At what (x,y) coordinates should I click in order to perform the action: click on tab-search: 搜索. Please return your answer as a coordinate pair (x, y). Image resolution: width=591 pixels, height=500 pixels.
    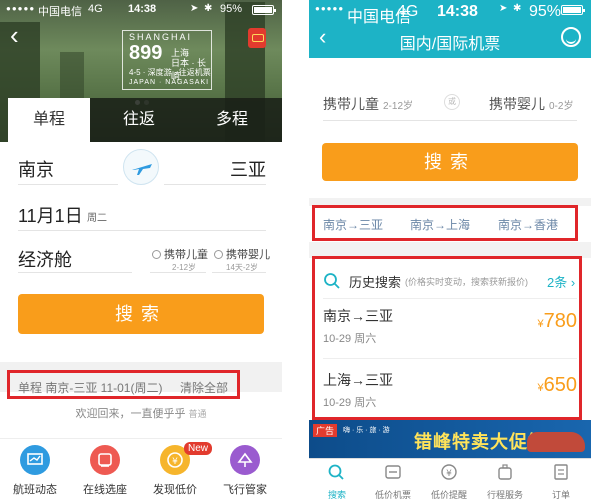
    Looking at the image, I should click on (337, 481).